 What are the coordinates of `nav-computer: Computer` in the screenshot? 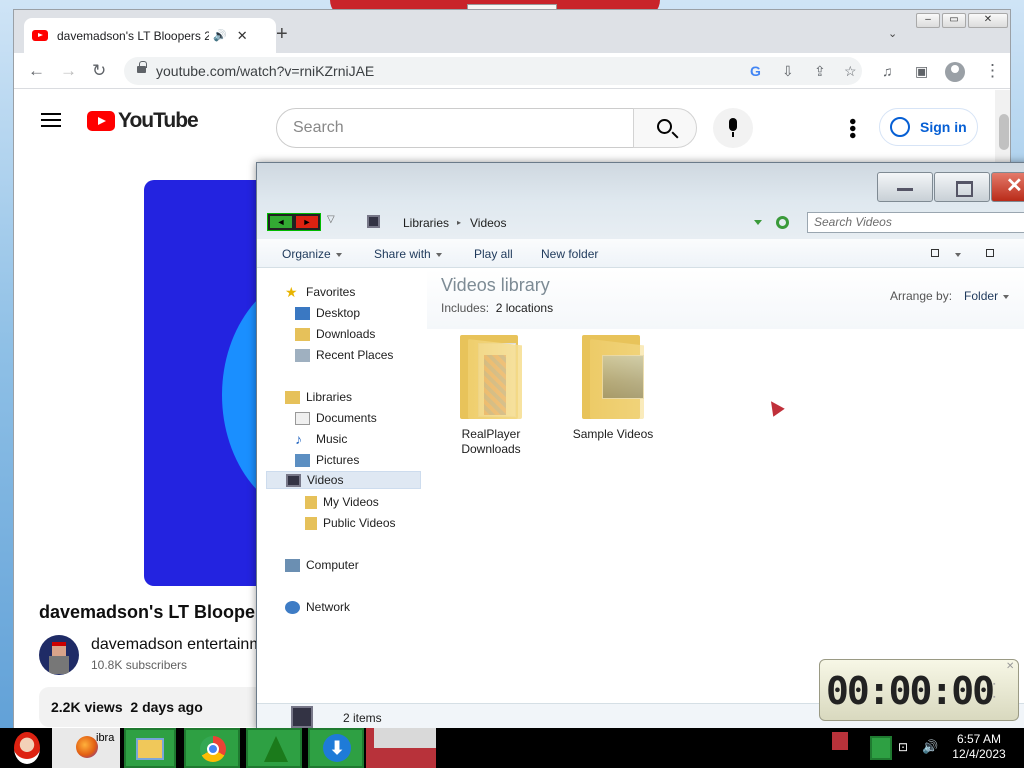 It's located at (322, 565).